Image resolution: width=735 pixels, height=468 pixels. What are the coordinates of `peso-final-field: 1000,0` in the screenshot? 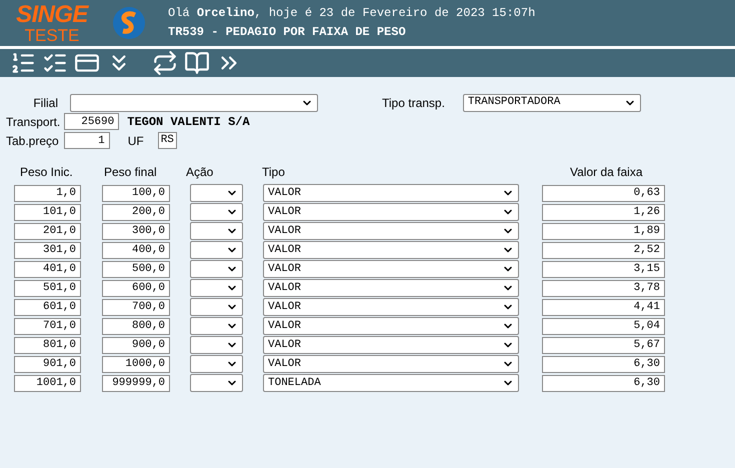 It's located at (136, 364).